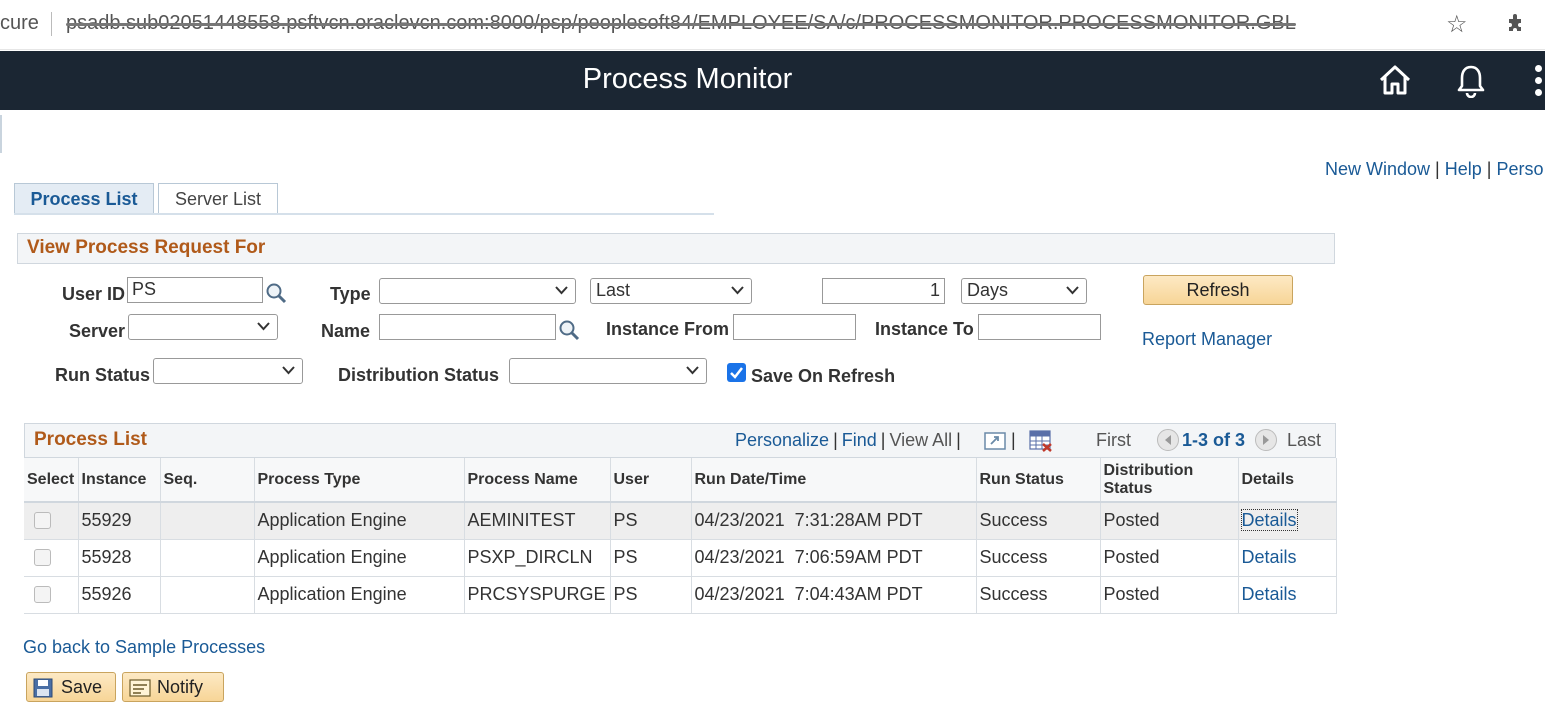  I want to click on save-on-refresh-checkbox, so click(736, 372).